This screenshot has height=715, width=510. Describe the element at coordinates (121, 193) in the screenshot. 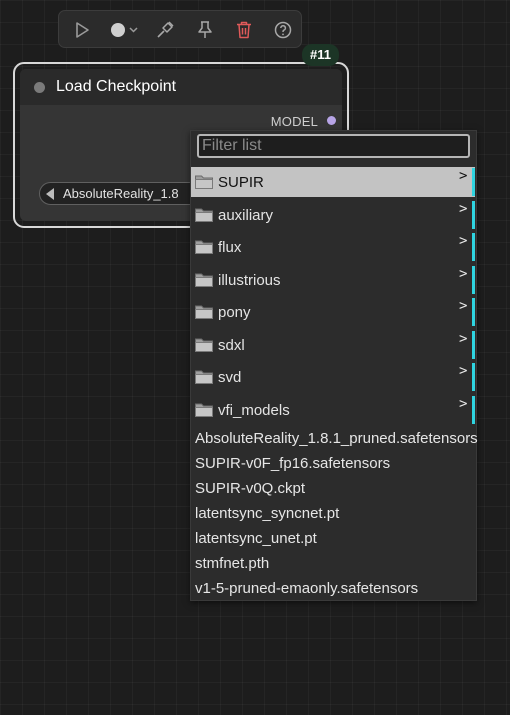

I see `widget-value: AbsoluteReality_1.8` at that location.